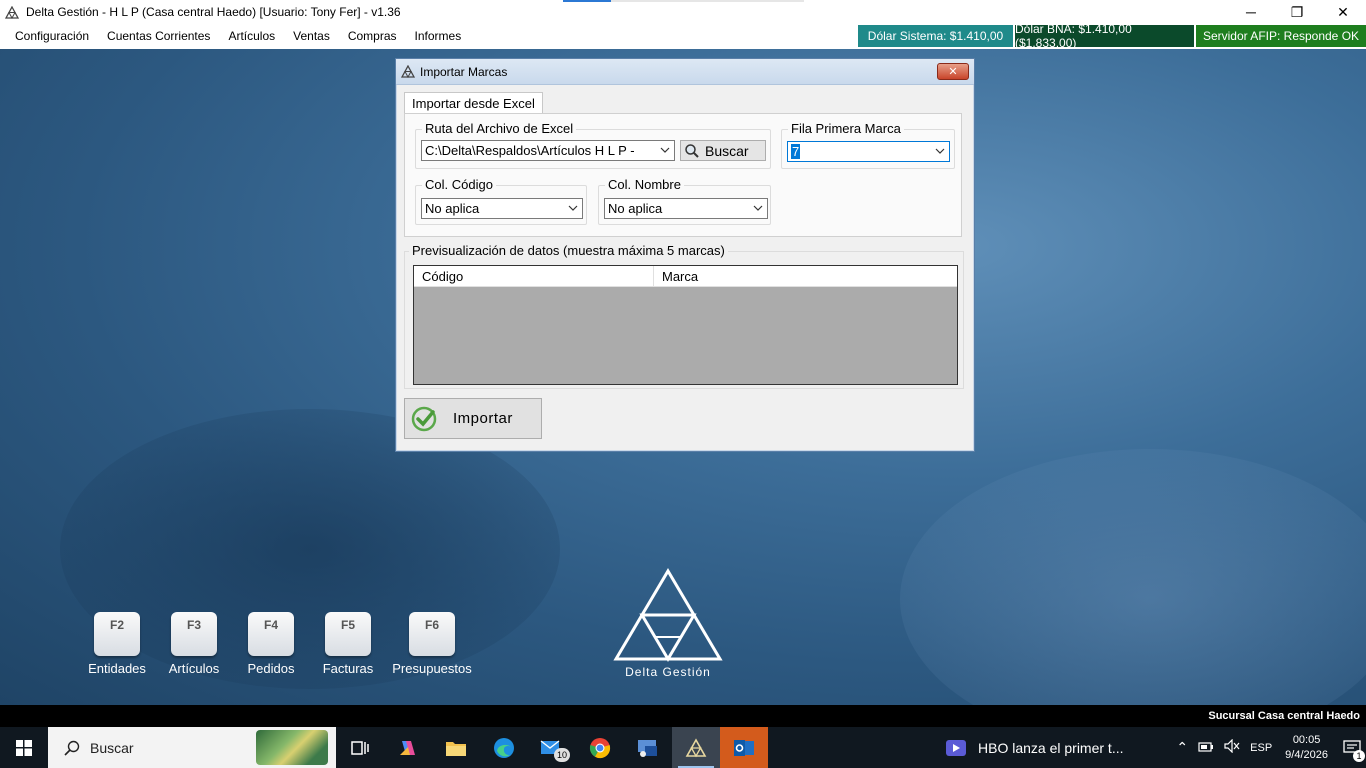  Describe the element at coordinates (1281, 36) in the screenshot. I see `servidor-afip-status: Servidor AFIP: Responde OK` at that location.